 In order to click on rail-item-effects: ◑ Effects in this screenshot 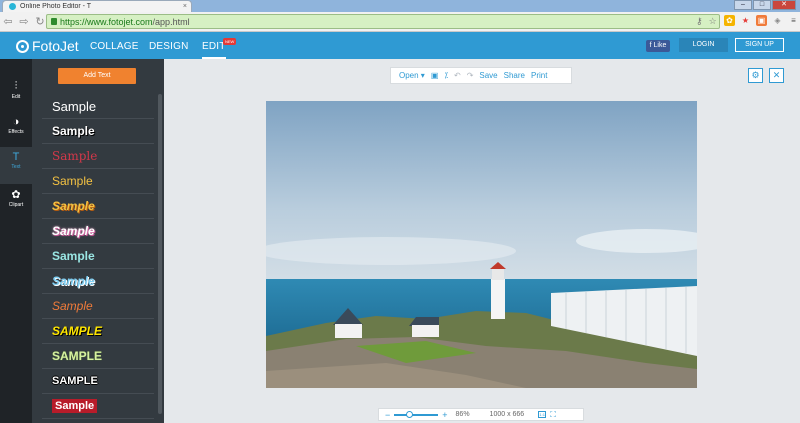, I will do `click(16, 130)`.